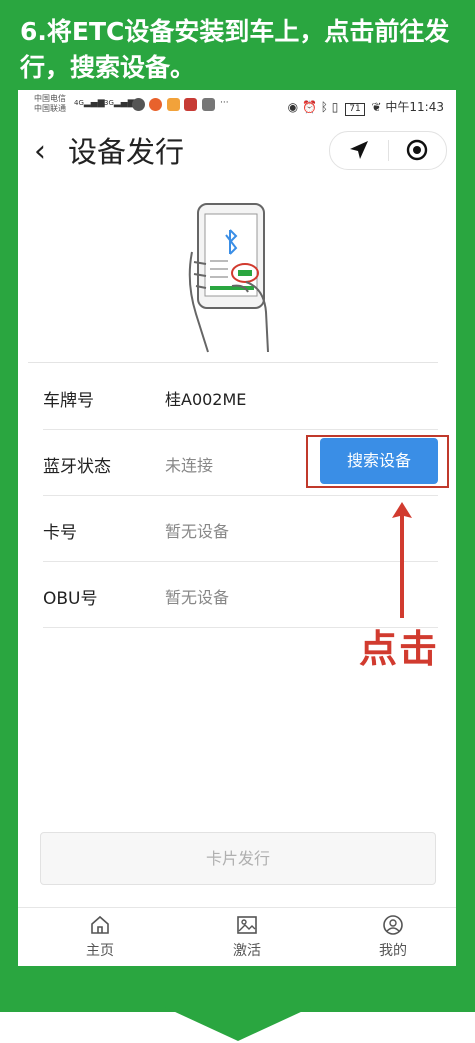 The width and height of the screenshot is (475, 1043). I want to click on card-number-row: 卡号 暂无设备, so click(240, 529).